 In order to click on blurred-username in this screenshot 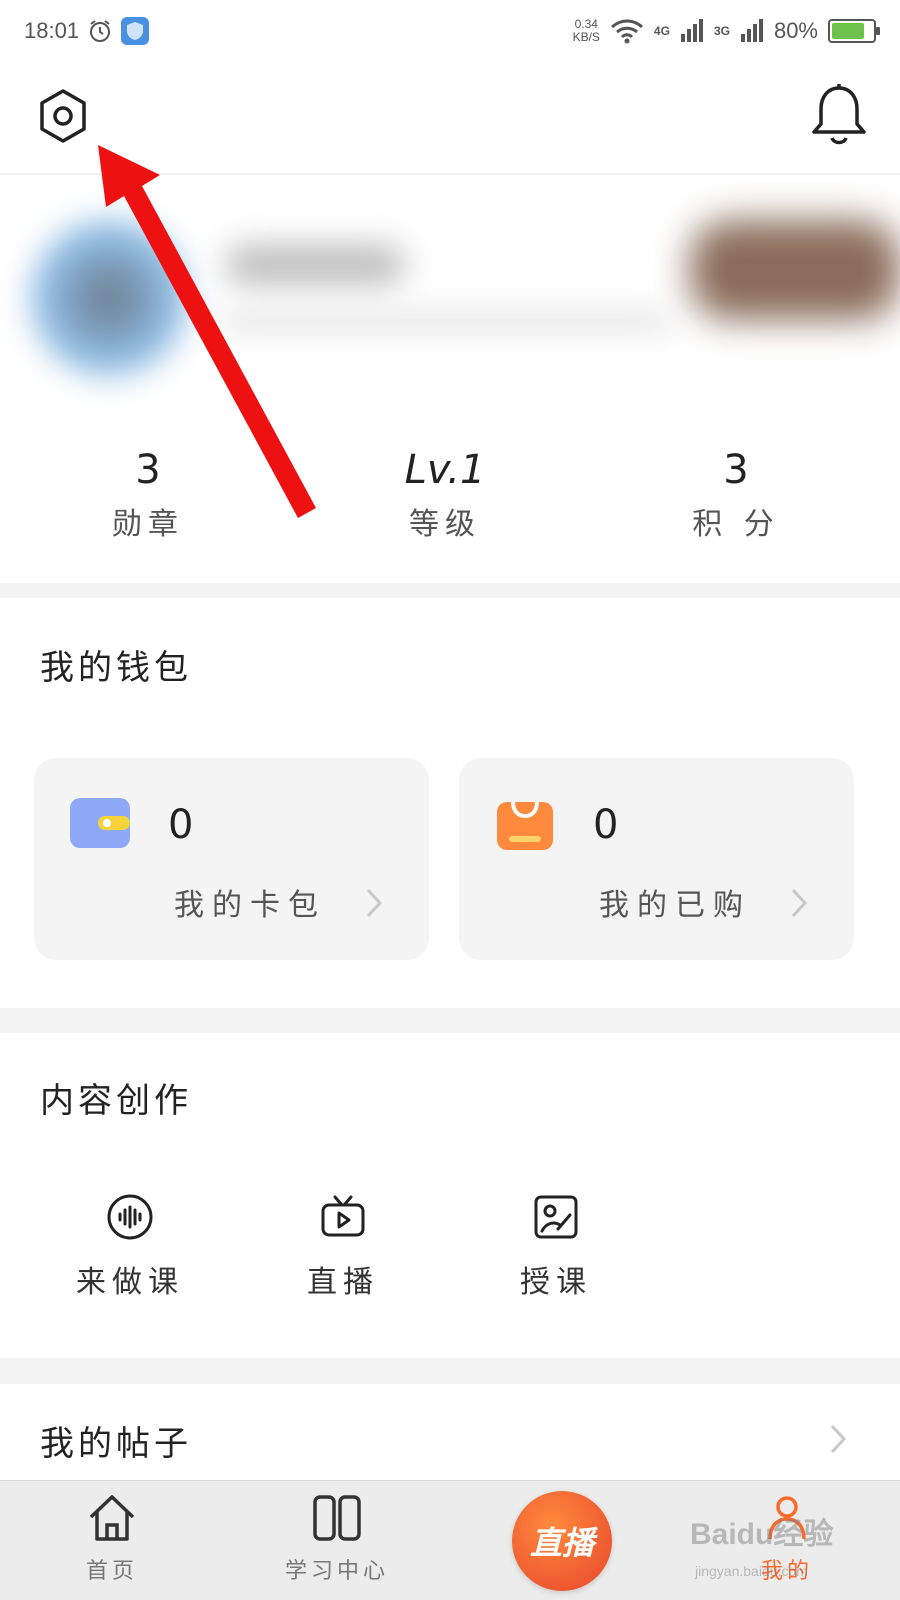, I will do `click(315, 265)`.